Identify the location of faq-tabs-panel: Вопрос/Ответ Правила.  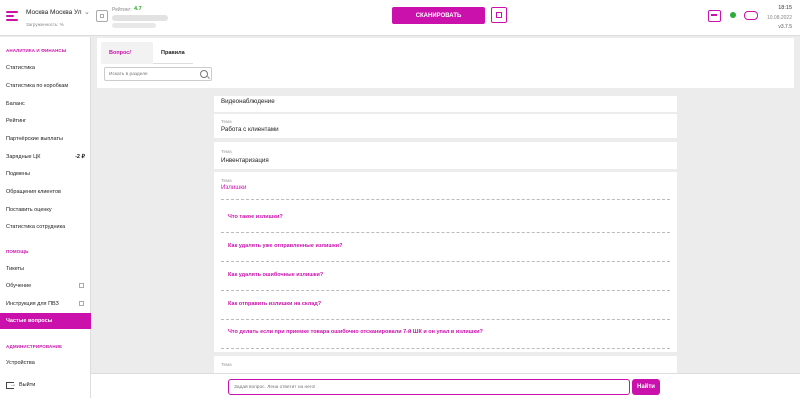
(445, 63).